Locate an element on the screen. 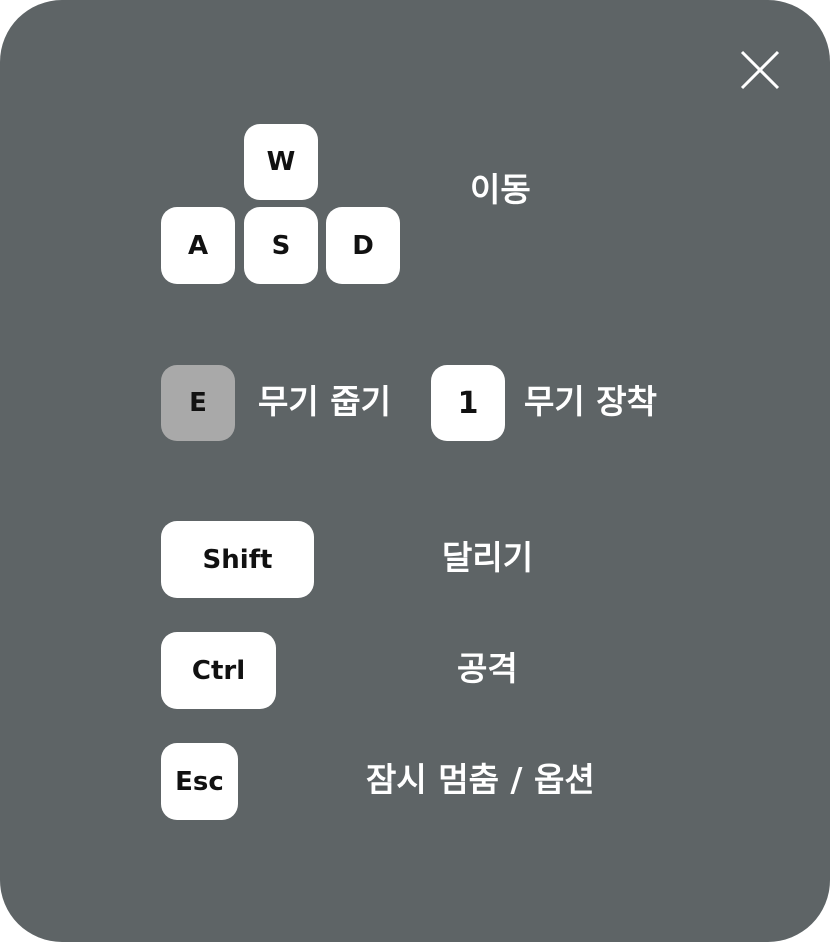 This screenshot has width=830, height=942. key-s: S is located at coordinates (281, 245).